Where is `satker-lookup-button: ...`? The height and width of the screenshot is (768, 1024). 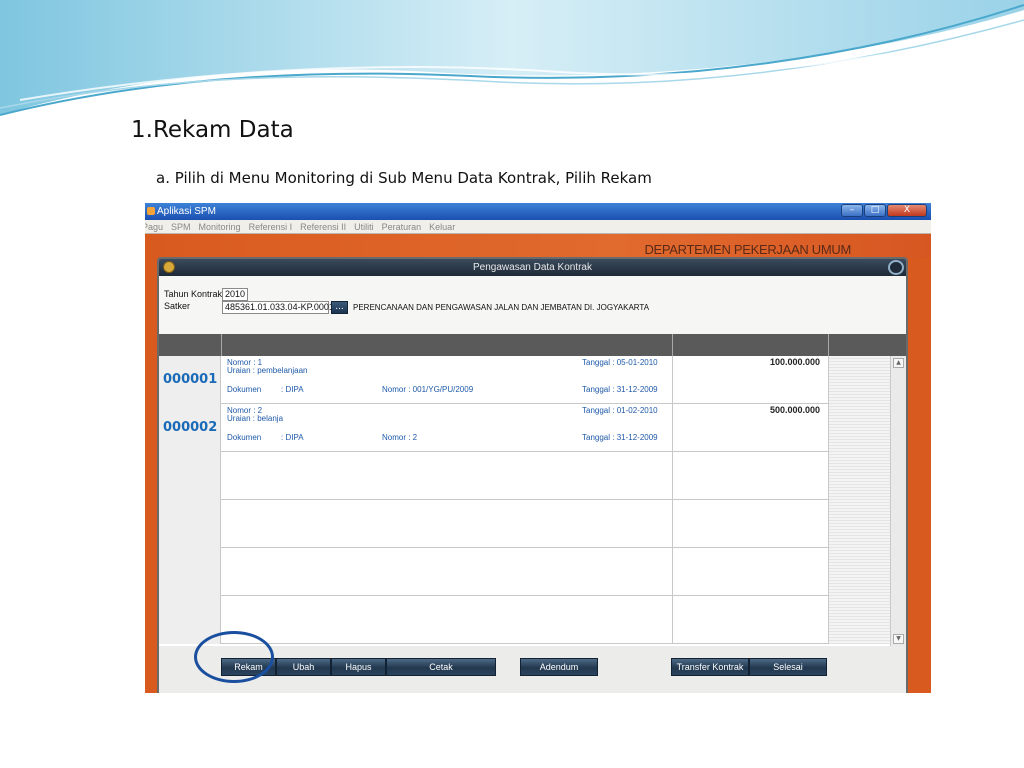 satker-lookup-button: ... is located at coordinates (339, 307).